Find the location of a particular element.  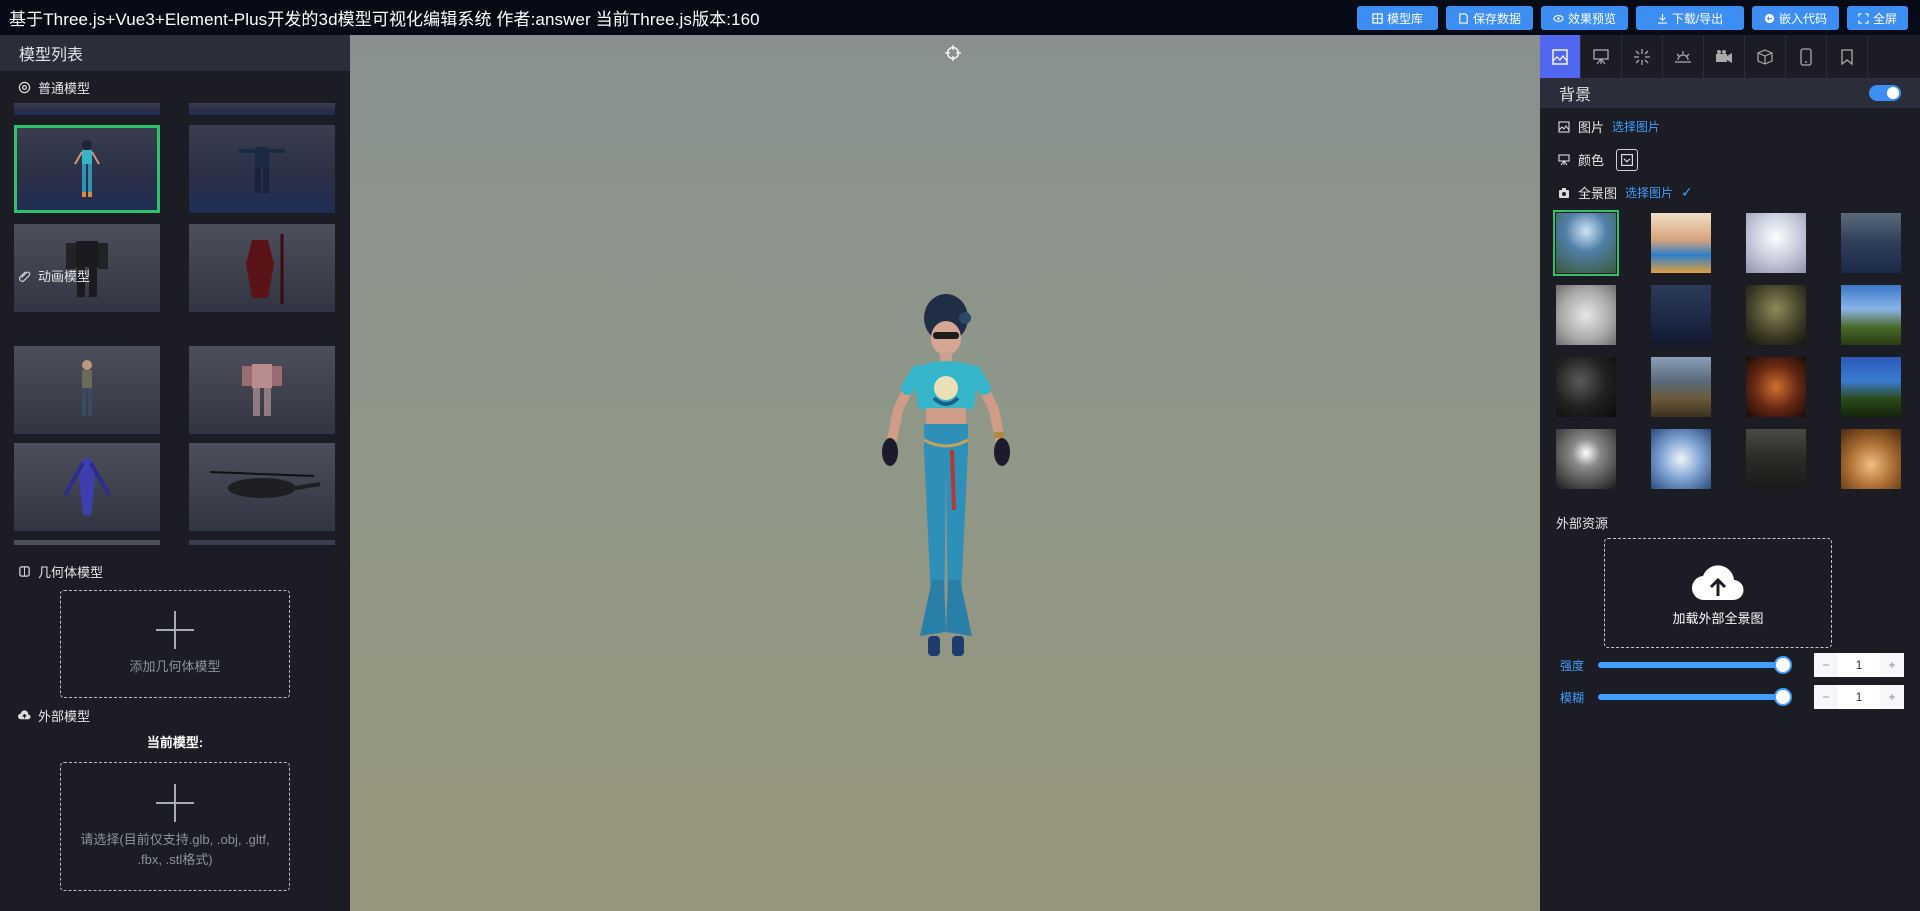

intensity-slider is located at coordinates (1695, 665).